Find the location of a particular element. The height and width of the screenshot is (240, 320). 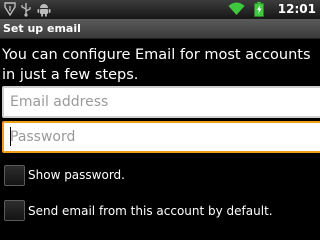

wifi-icon is located at coordinates (236, 8).